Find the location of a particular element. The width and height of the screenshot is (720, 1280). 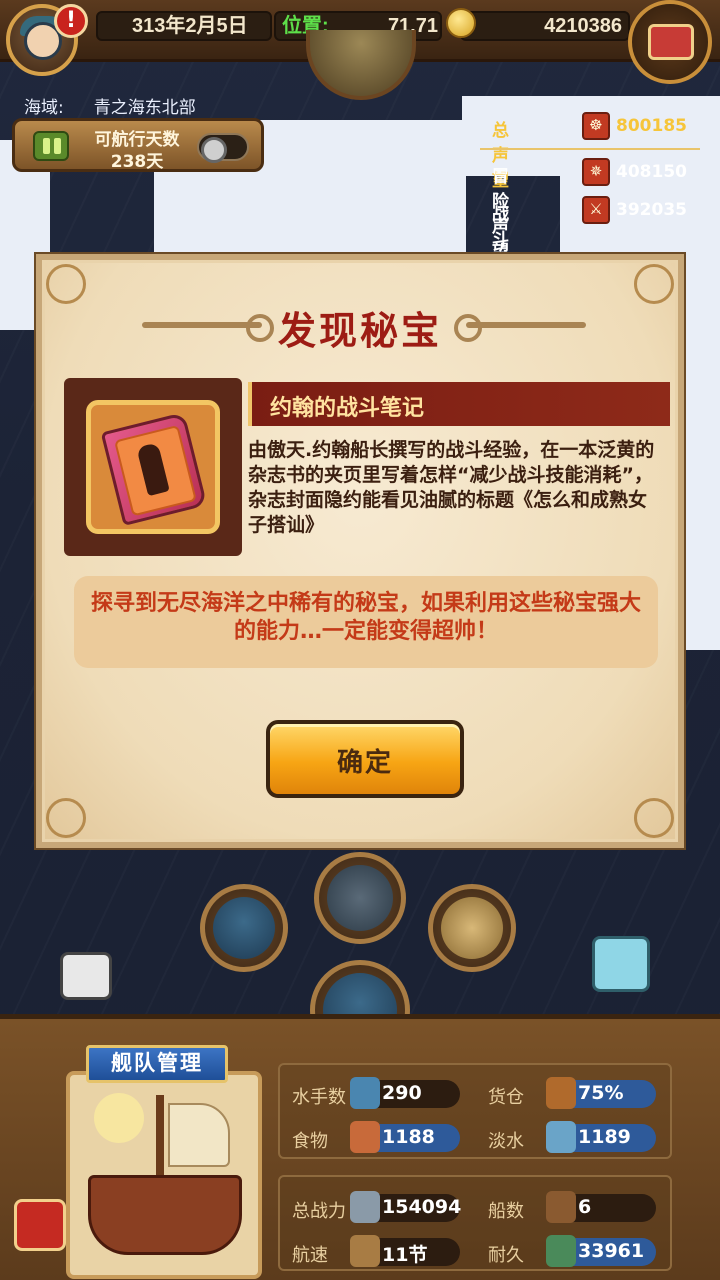

battle-reputation-value: 392035 is located at coordinates (651, 210).